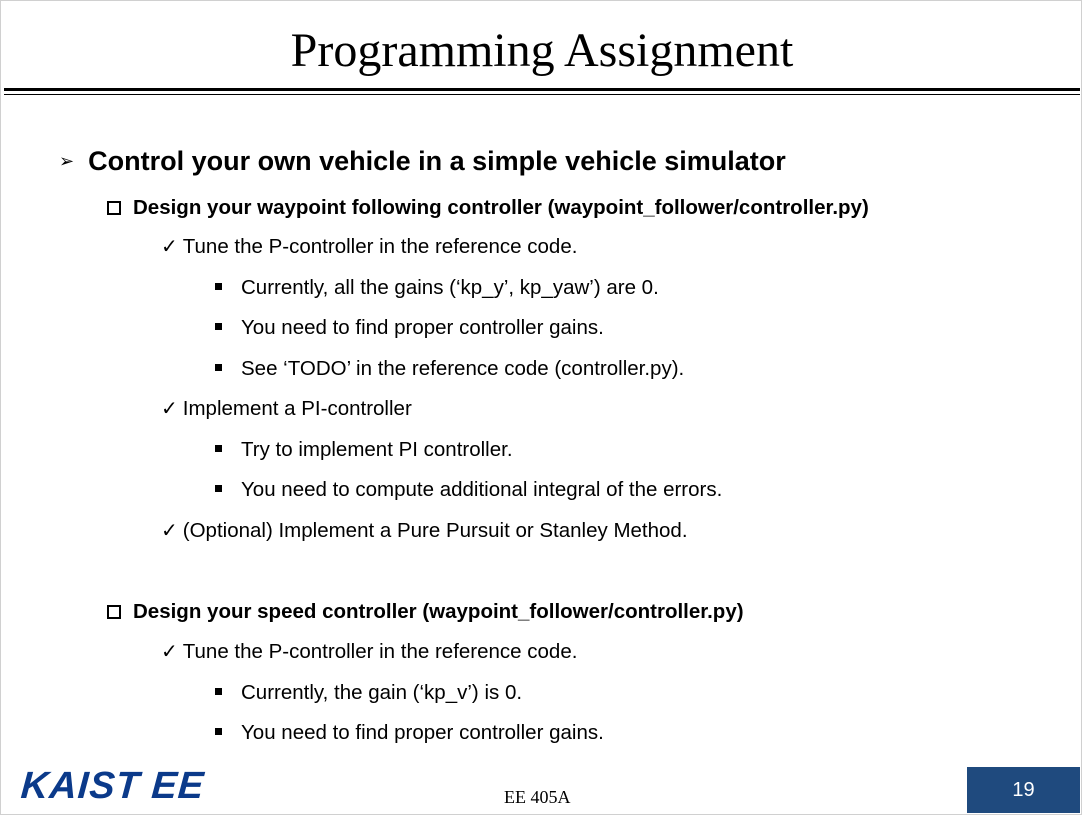 The width and height of the screenshot is (1082, 815). What do you see at coordinates (537, 797) in the screenshot?
I see `course-code: EE 405A` at bounding box center [537, 797].